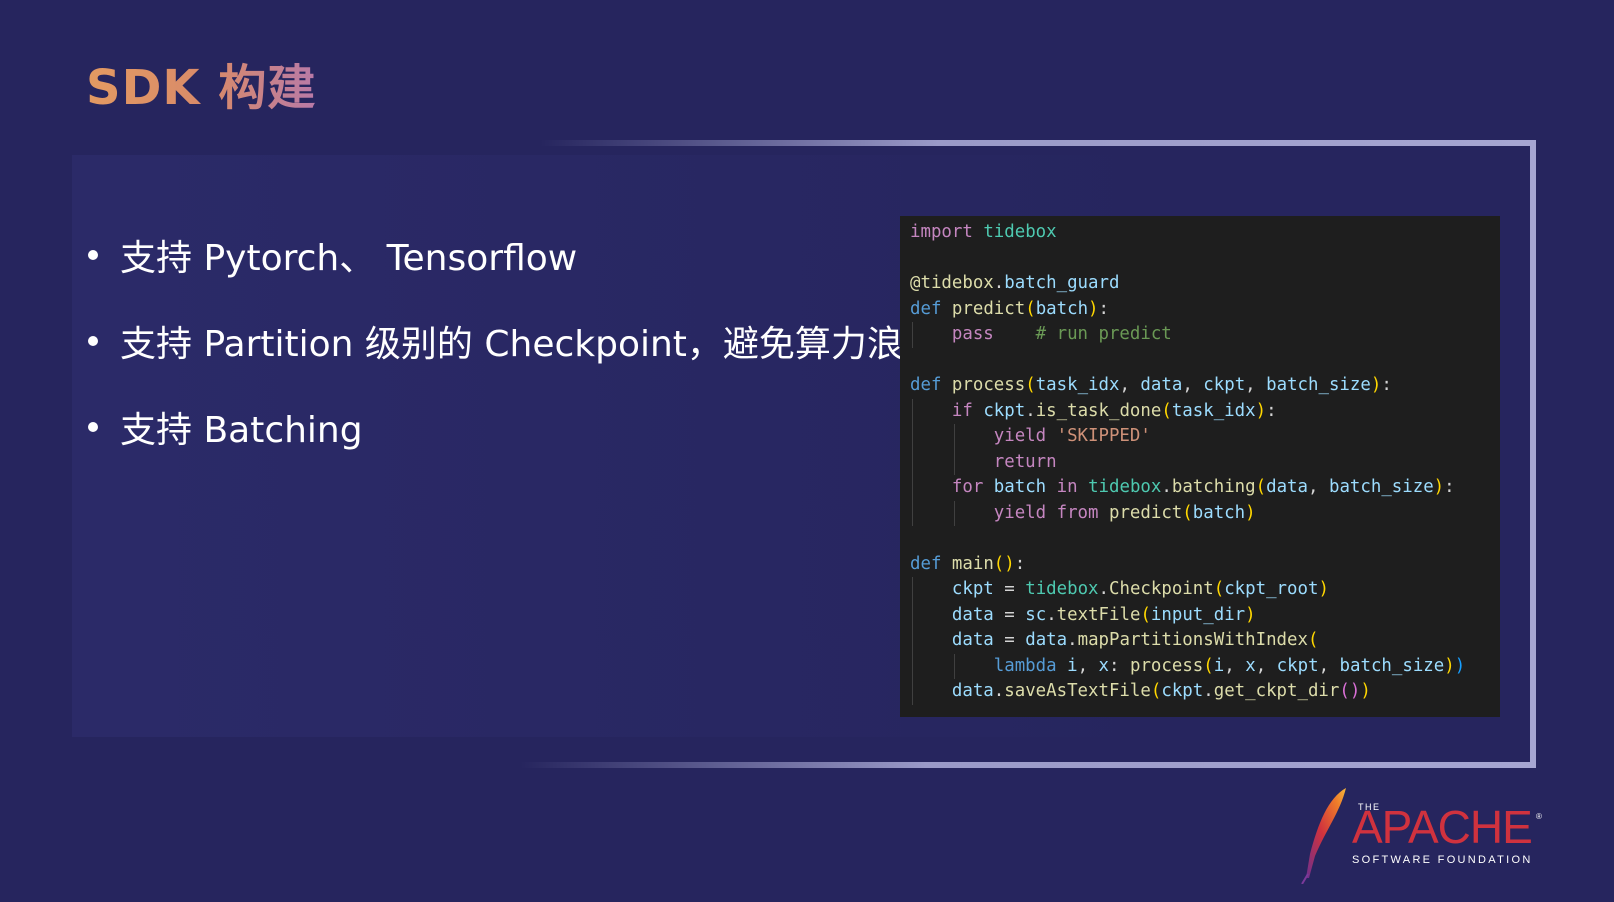 This screenshot has width=1614, height=902. I want to click on code-line: pass # run predict, so click(1205, 335).